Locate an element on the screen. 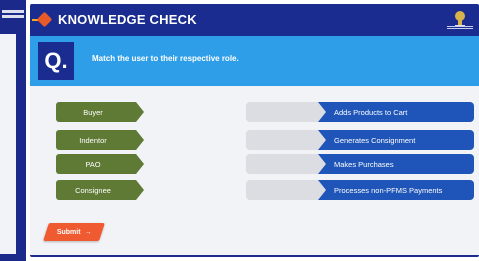 The width and height of the screenshot is (479, 261). drag-item-label: Buyer is located at coordinates (93, 112).